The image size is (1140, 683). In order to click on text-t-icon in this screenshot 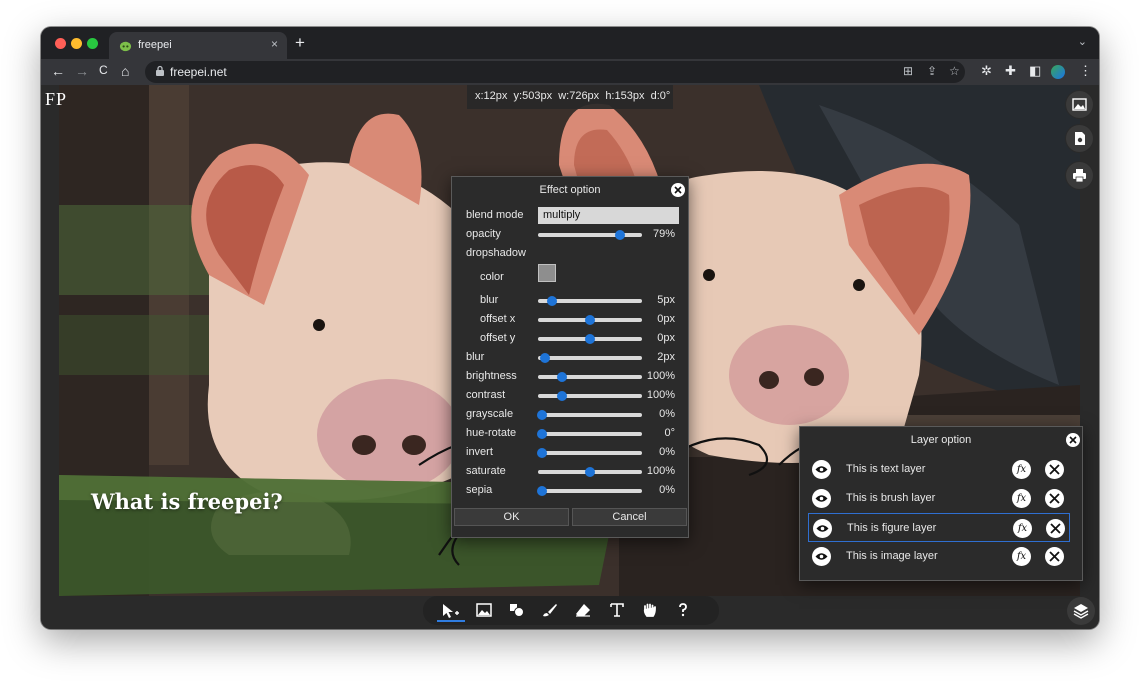, I will do `click(617, 610)`.